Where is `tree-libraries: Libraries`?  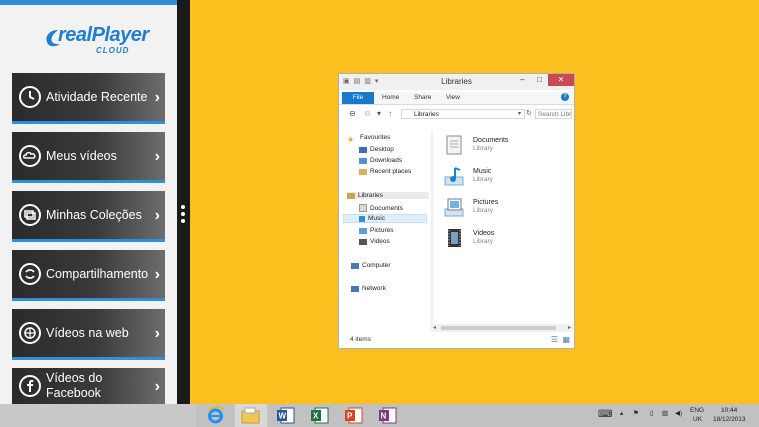
tree-libraries: Libraries is located at coordinates (388, 195).